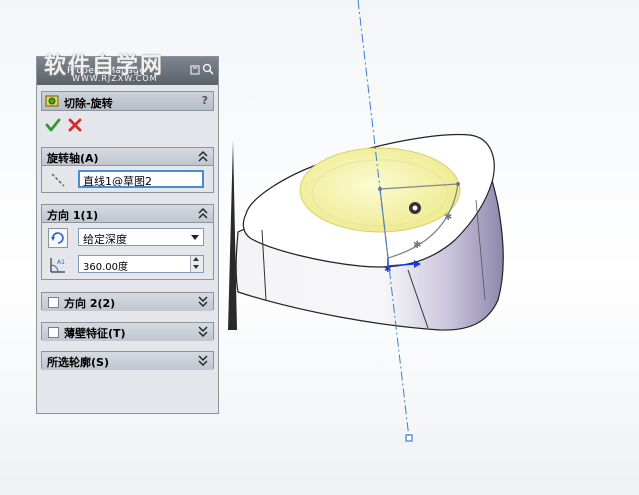  I want to click on dropdown-arrow-icon, so click(195, 237).